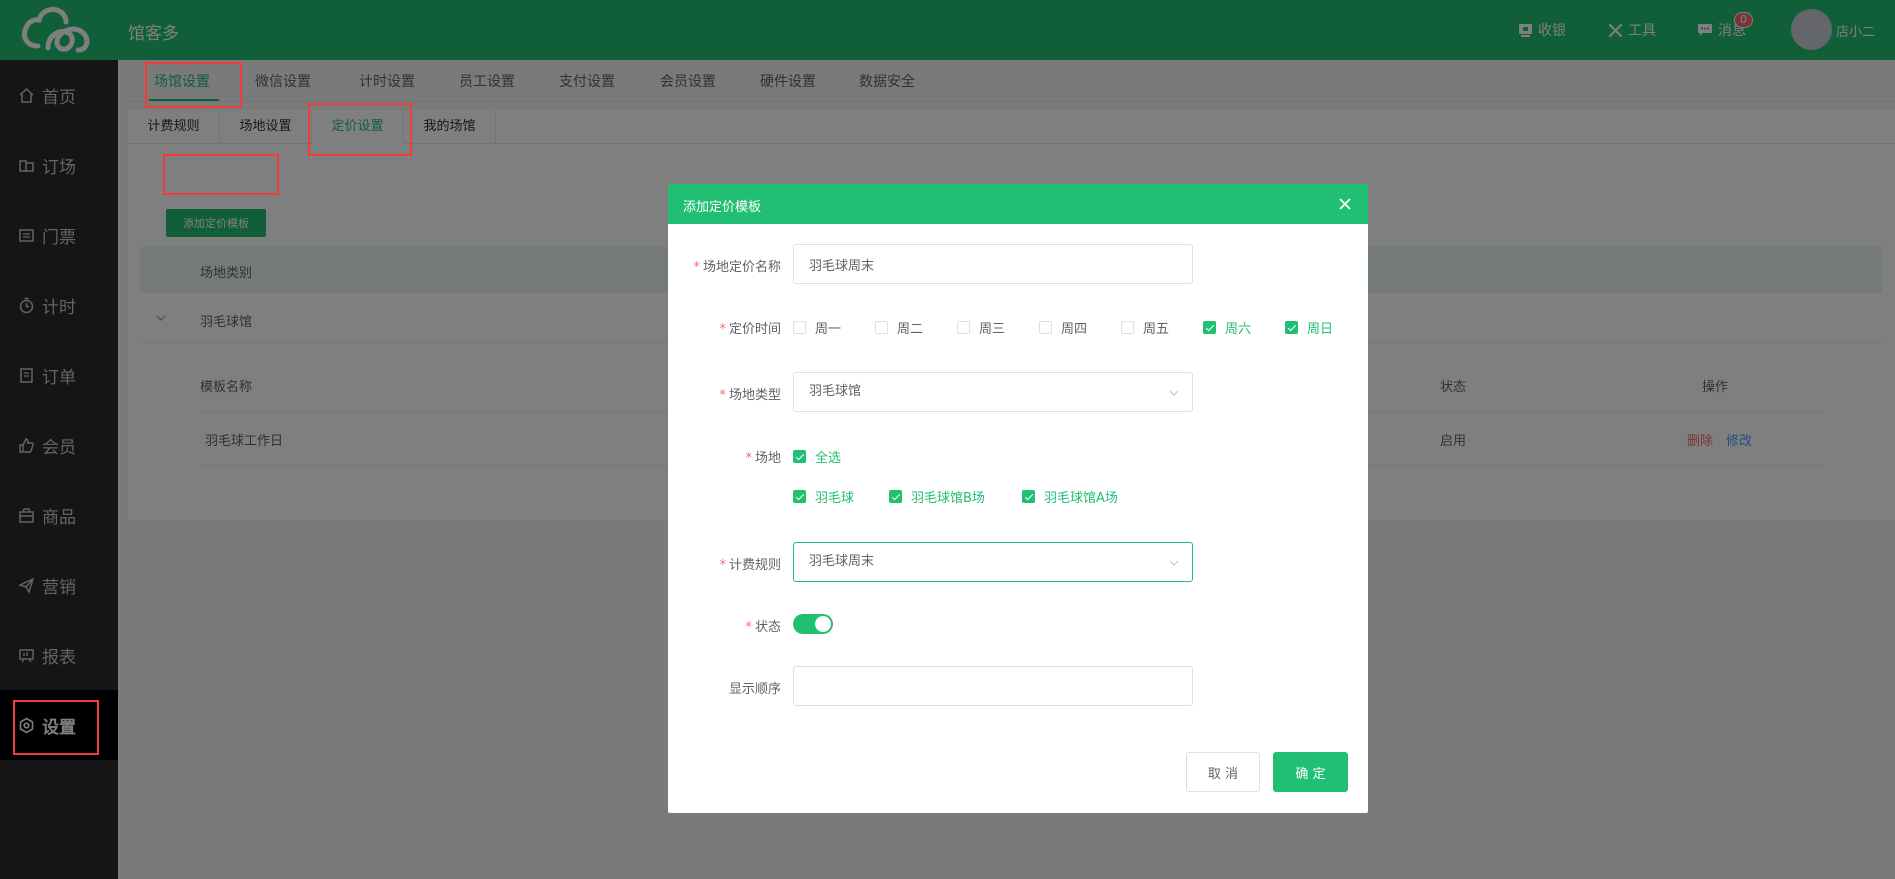  What do you see at coordinates (763, 627) in the screenshot?
I see `status-field-label: * 状态` at bounding box center [763, 627].